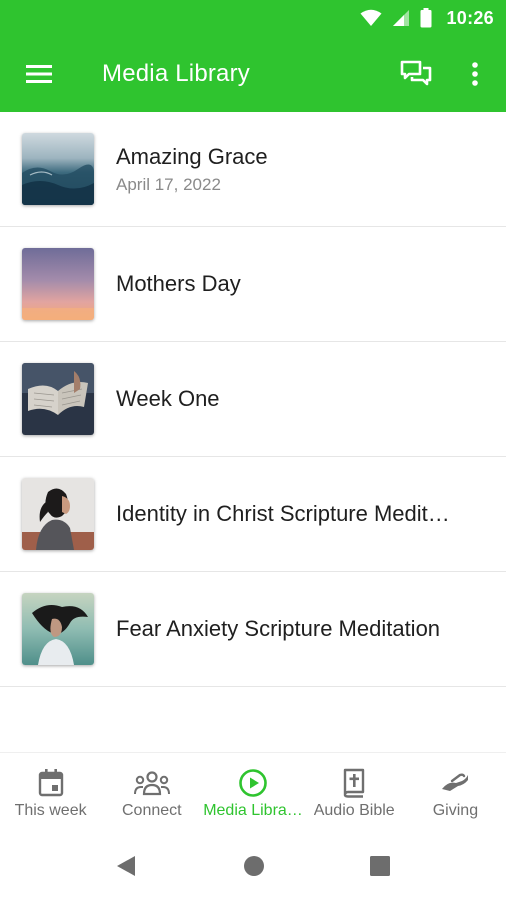 This screenshot has height=900, width=506. What do you see at coordinates (278, 628) in the screenshot?
I see `item-title: Fear Anxiety Scripture Meditation` at bounding box center [278, 628].